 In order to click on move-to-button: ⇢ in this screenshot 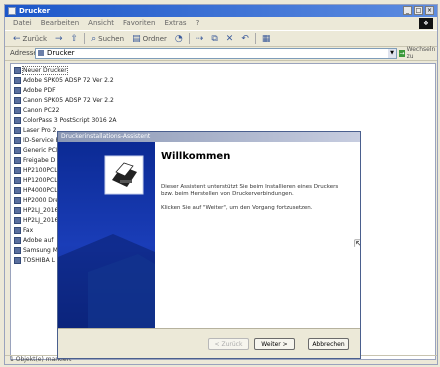, I will do `click(200, 39)`.